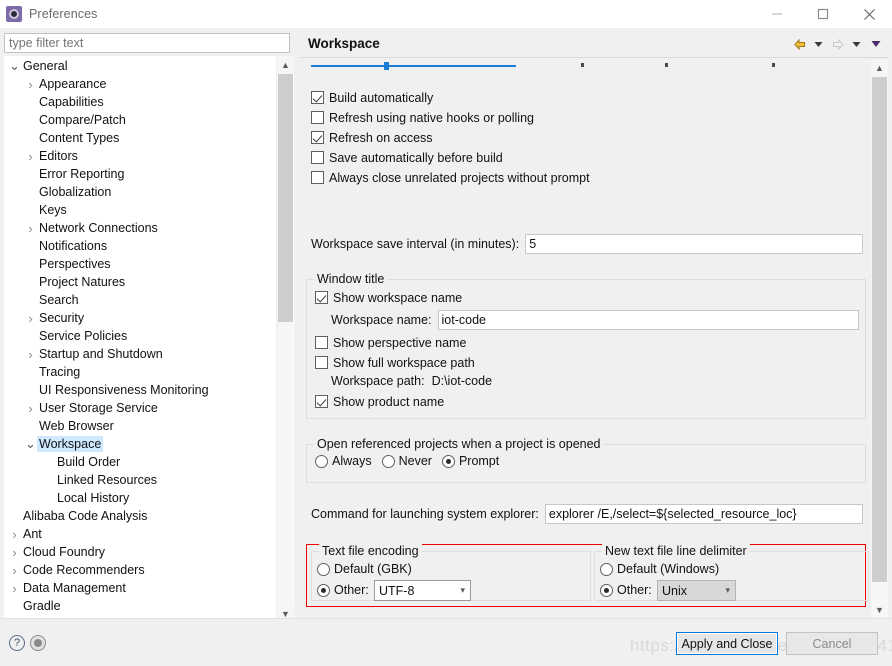 This screenshot has width=892, height=666. Describe the element at coordinates (694, 244) in the screenshot. I see `save-interval-input` at that location.